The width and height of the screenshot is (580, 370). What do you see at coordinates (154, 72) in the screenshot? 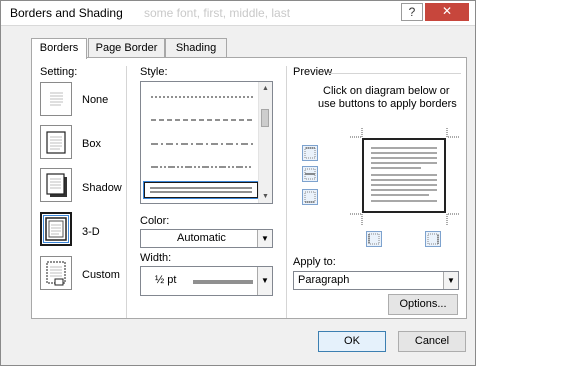
I see `style-heading: Style:` at bounding box center [154, 72].